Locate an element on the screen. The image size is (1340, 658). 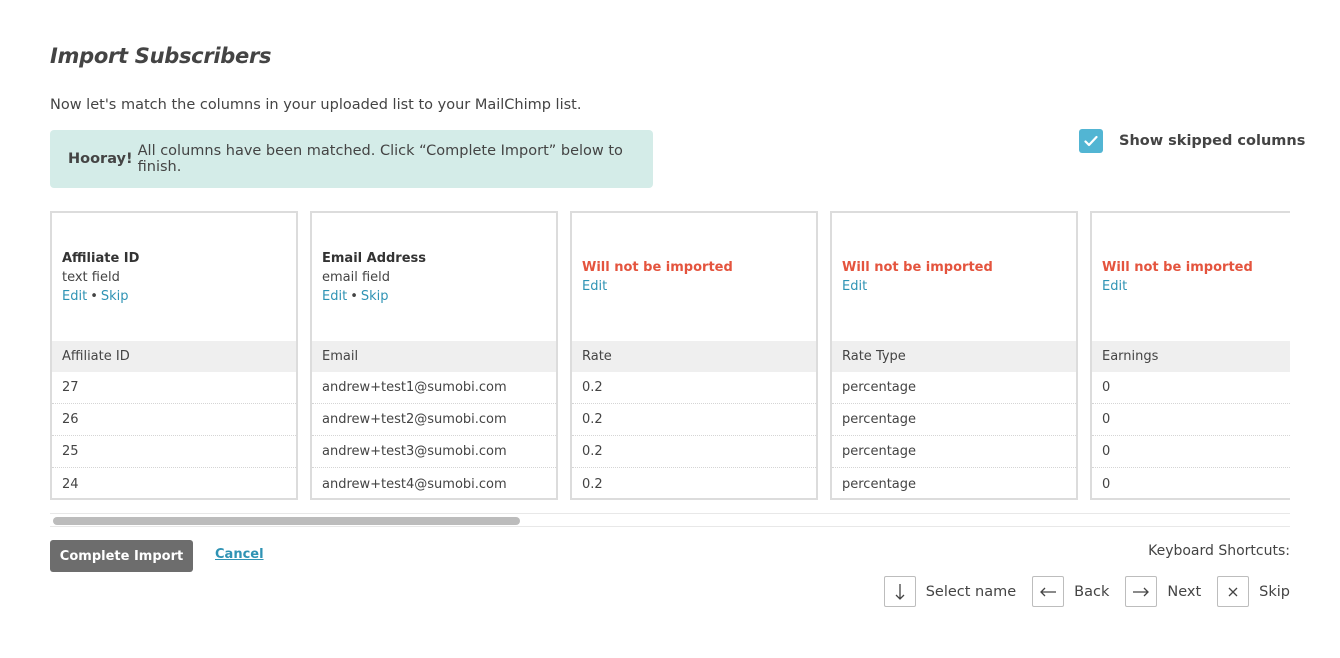
horizontal-scrollbar is located at coordinates (670, 520).